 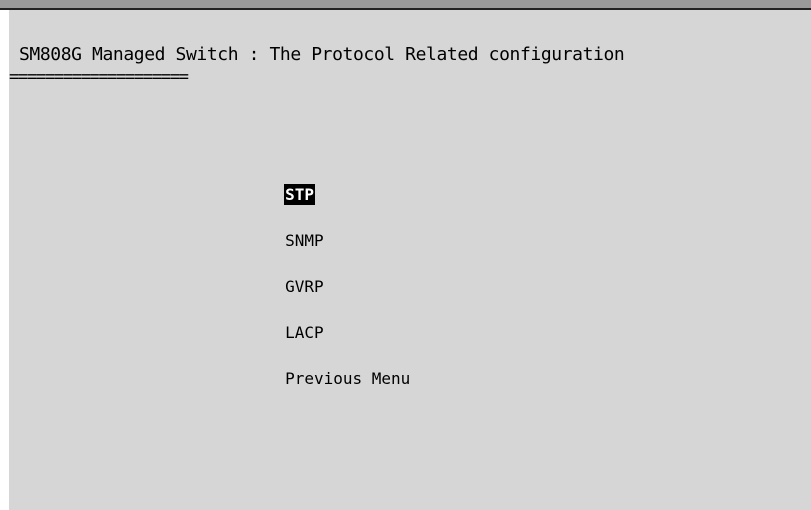 I want to click on menu-item-label: SNMP, so click(x=304, y=240).